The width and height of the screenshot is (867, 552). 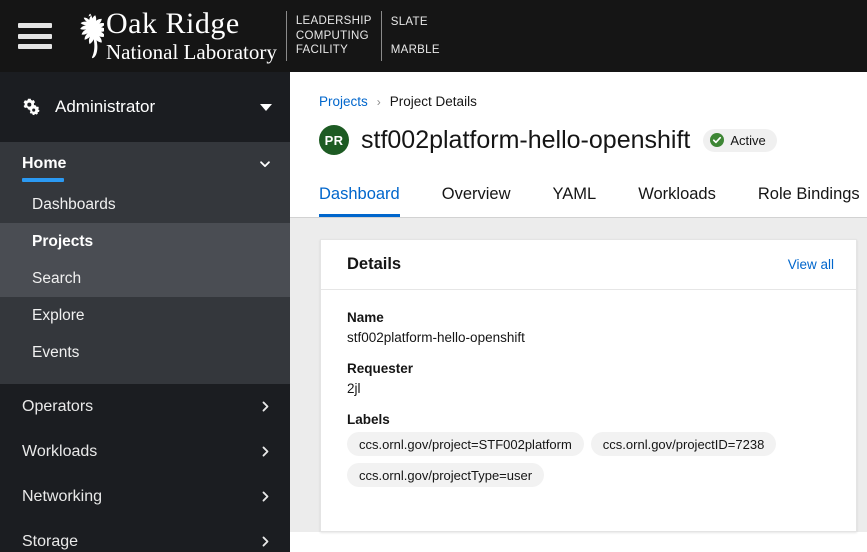 I want to click on resource-type-badge: PR, so click(x=334, y=140).